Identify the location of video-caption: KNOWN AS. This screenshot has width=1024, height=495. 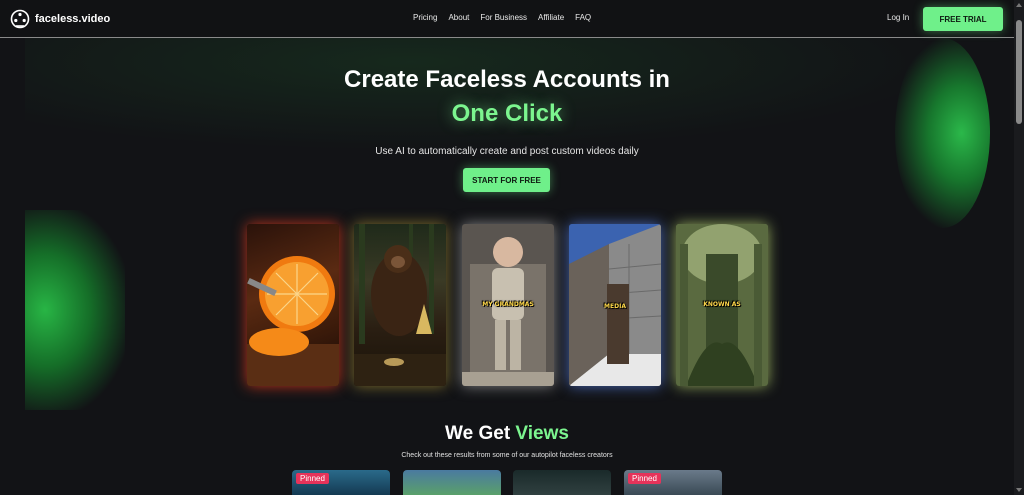
(722, 304).